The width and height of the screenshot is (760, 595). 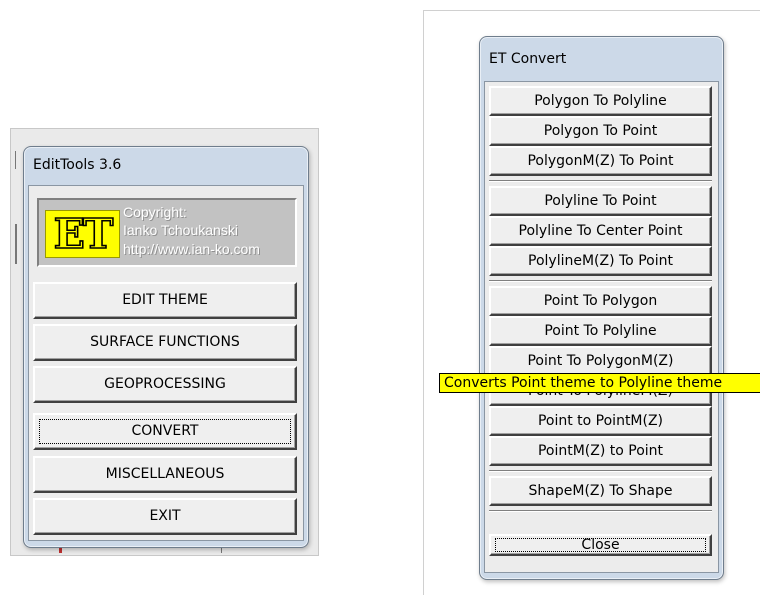 I want to click on button-label: Point To PolygonM(Z), so click(x=600, y=361).